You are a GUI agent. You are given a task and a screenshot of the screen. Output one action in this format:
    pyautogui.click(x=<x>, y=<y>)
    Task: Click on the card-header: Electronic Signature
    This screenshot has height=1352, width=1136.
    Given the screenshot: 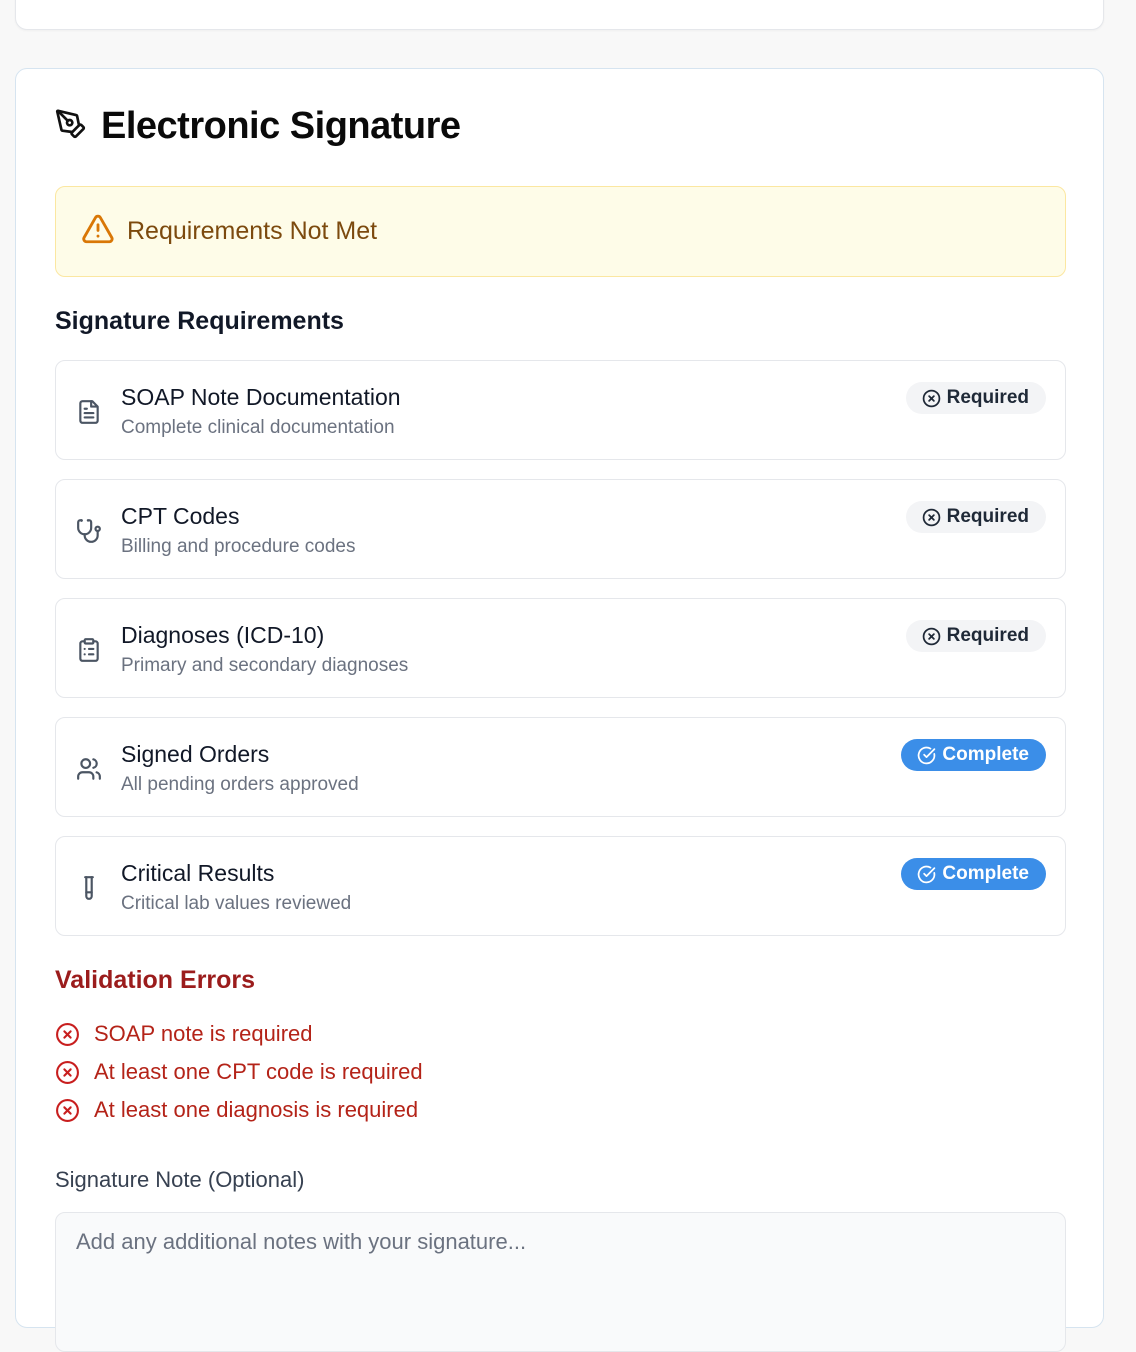 What is the action you would take?
    pyautogui.click(x=258, y=126)
    